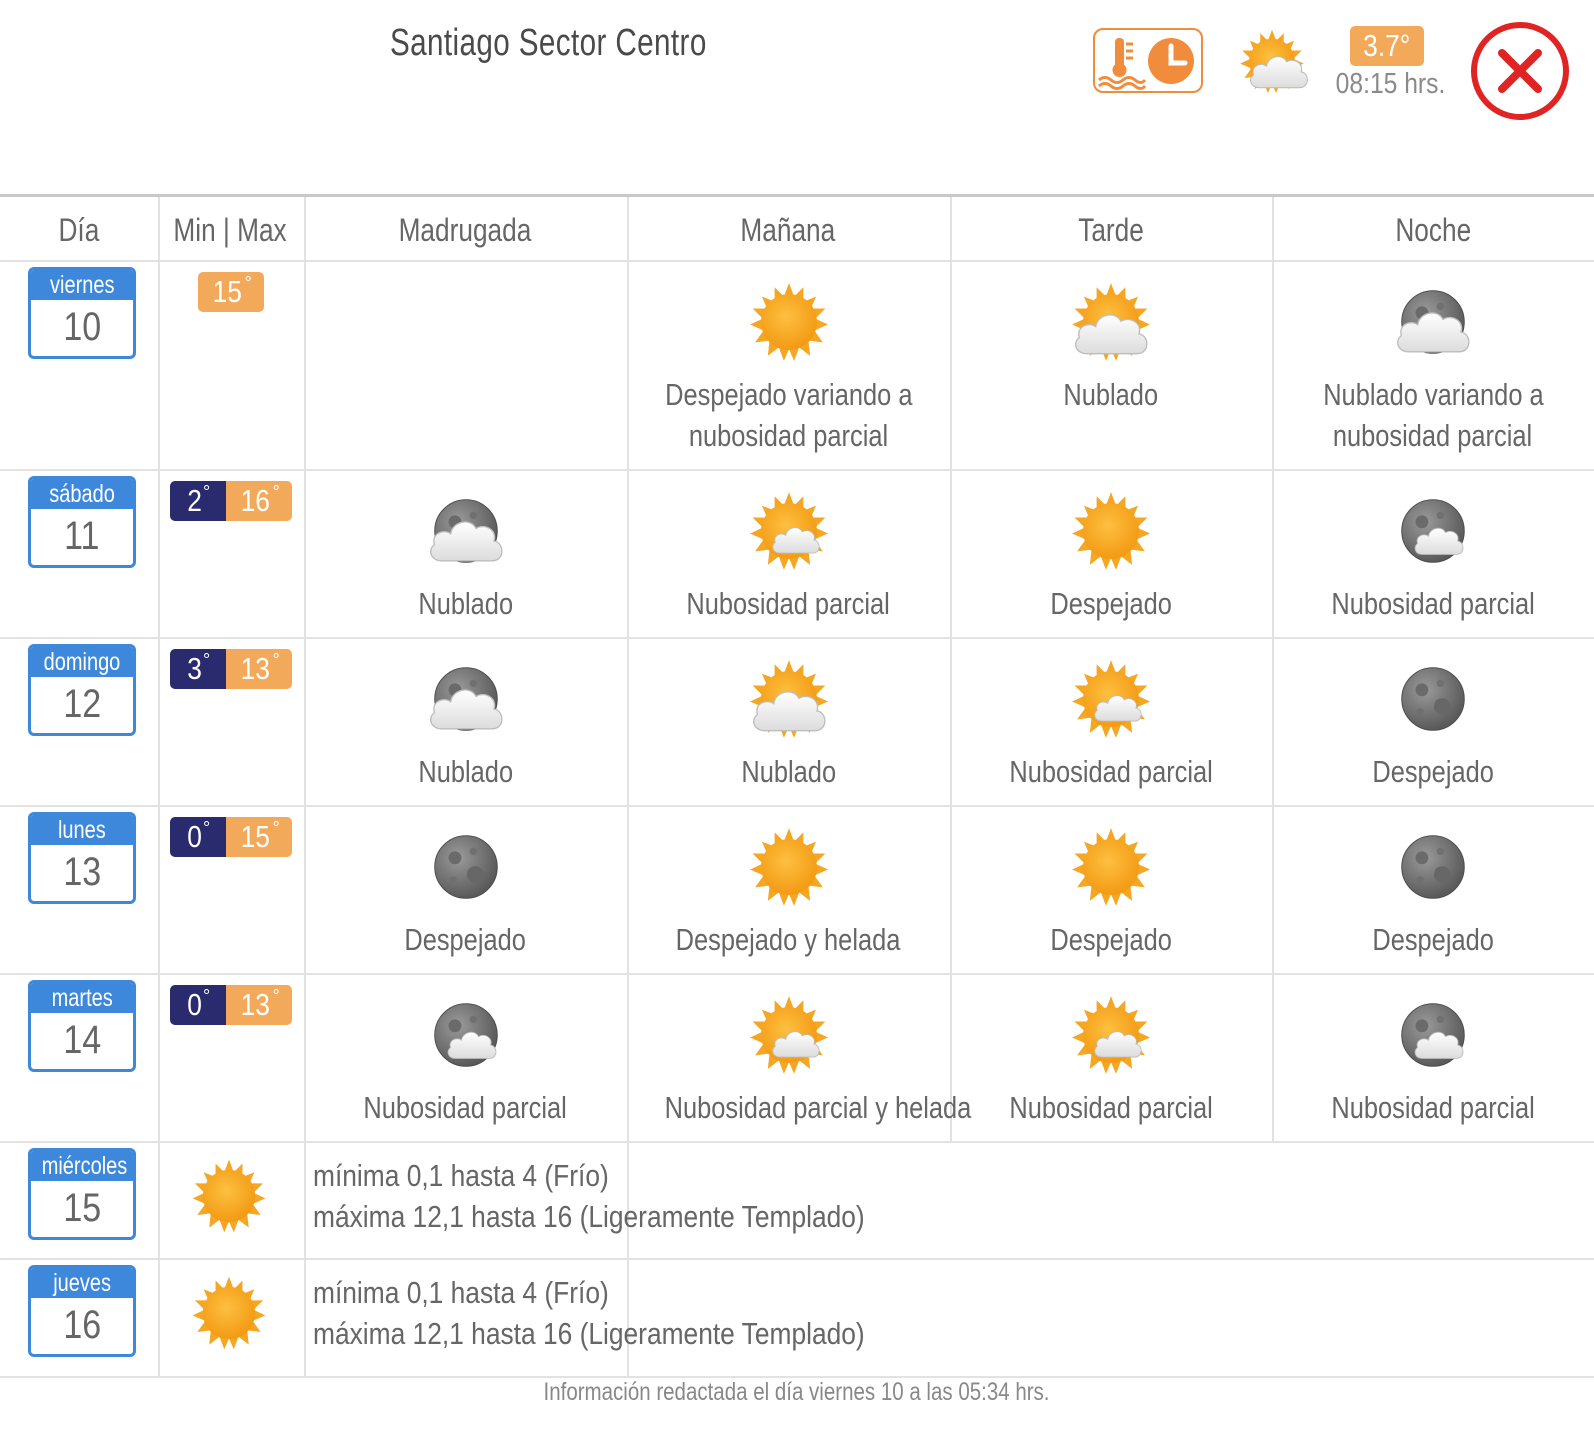 The height and width of the screenshot is (1430, 1594). I want to click on day-number-text: 12, so click(82, 704).